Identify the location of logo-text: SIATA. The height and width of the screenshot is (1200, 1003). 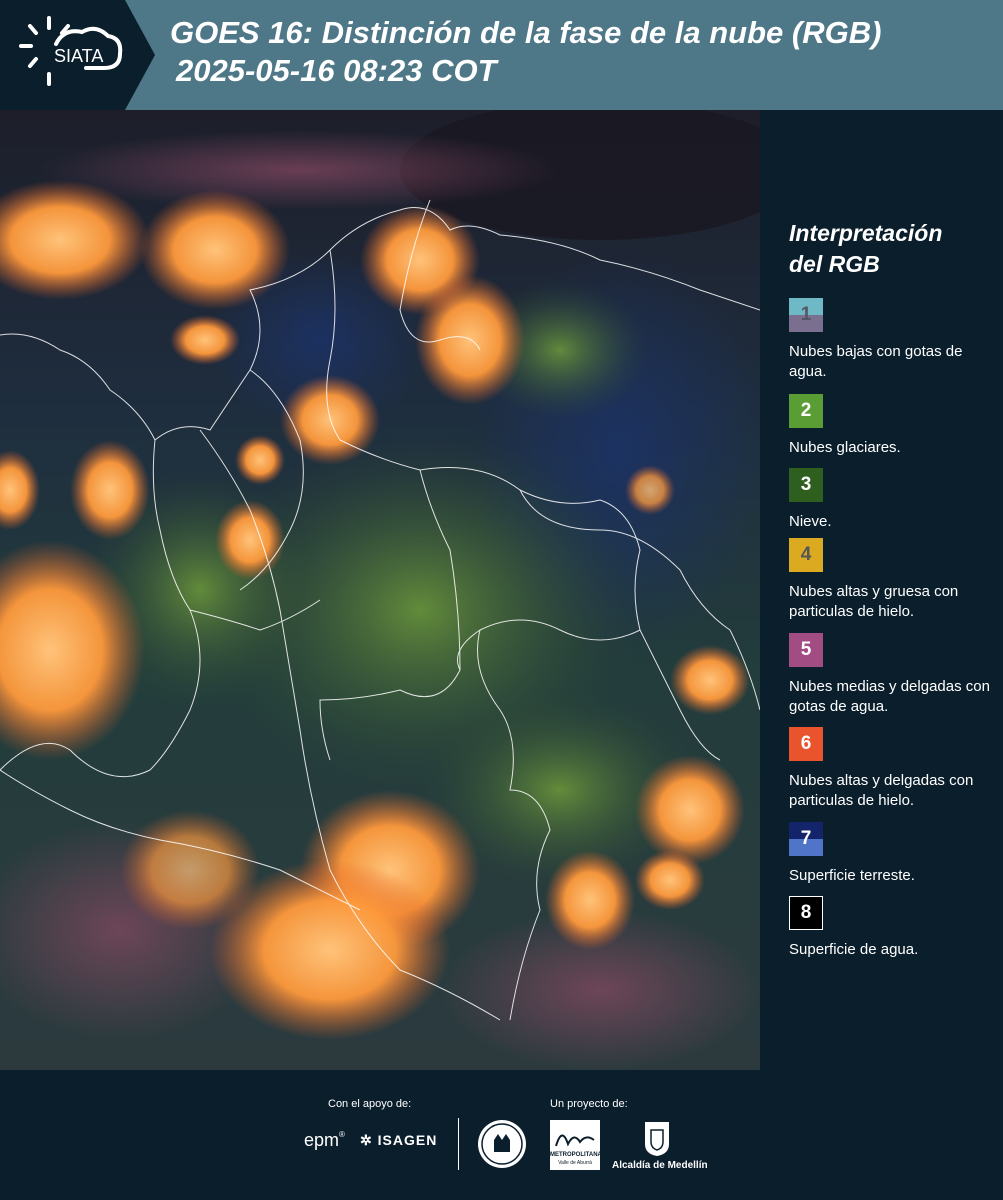
(79, 56).